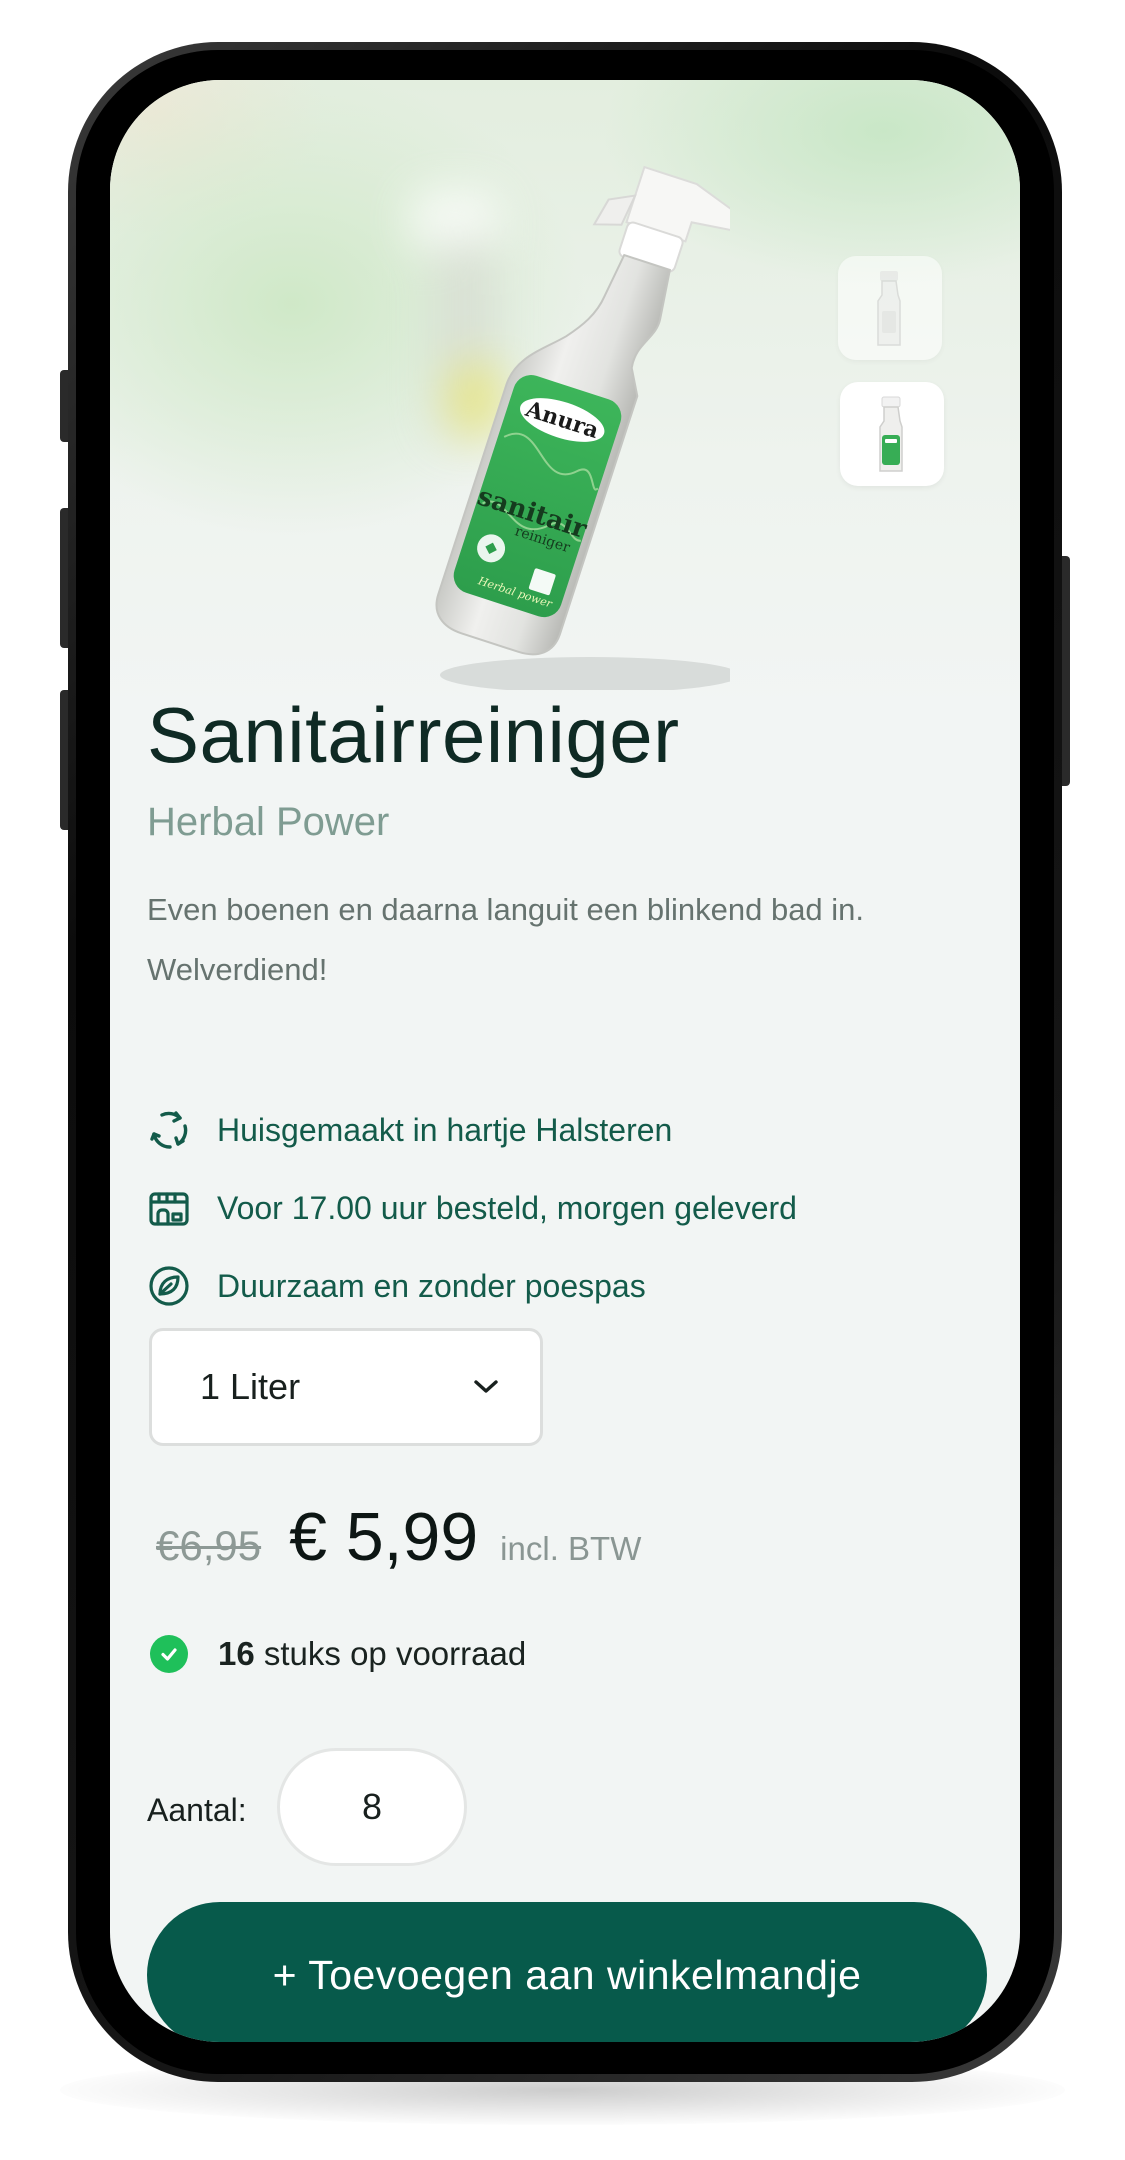 Image resolution: width=1125 pixels, height=2160 pixels. I want to click on product-title: Sanitairreiniger, so click(413, 735).